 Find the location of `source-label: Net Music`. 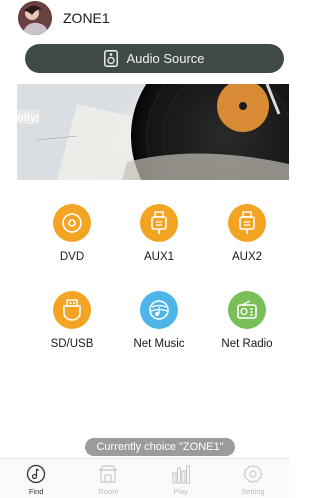

source-label: Net Music is located at coordinates (159, 344).